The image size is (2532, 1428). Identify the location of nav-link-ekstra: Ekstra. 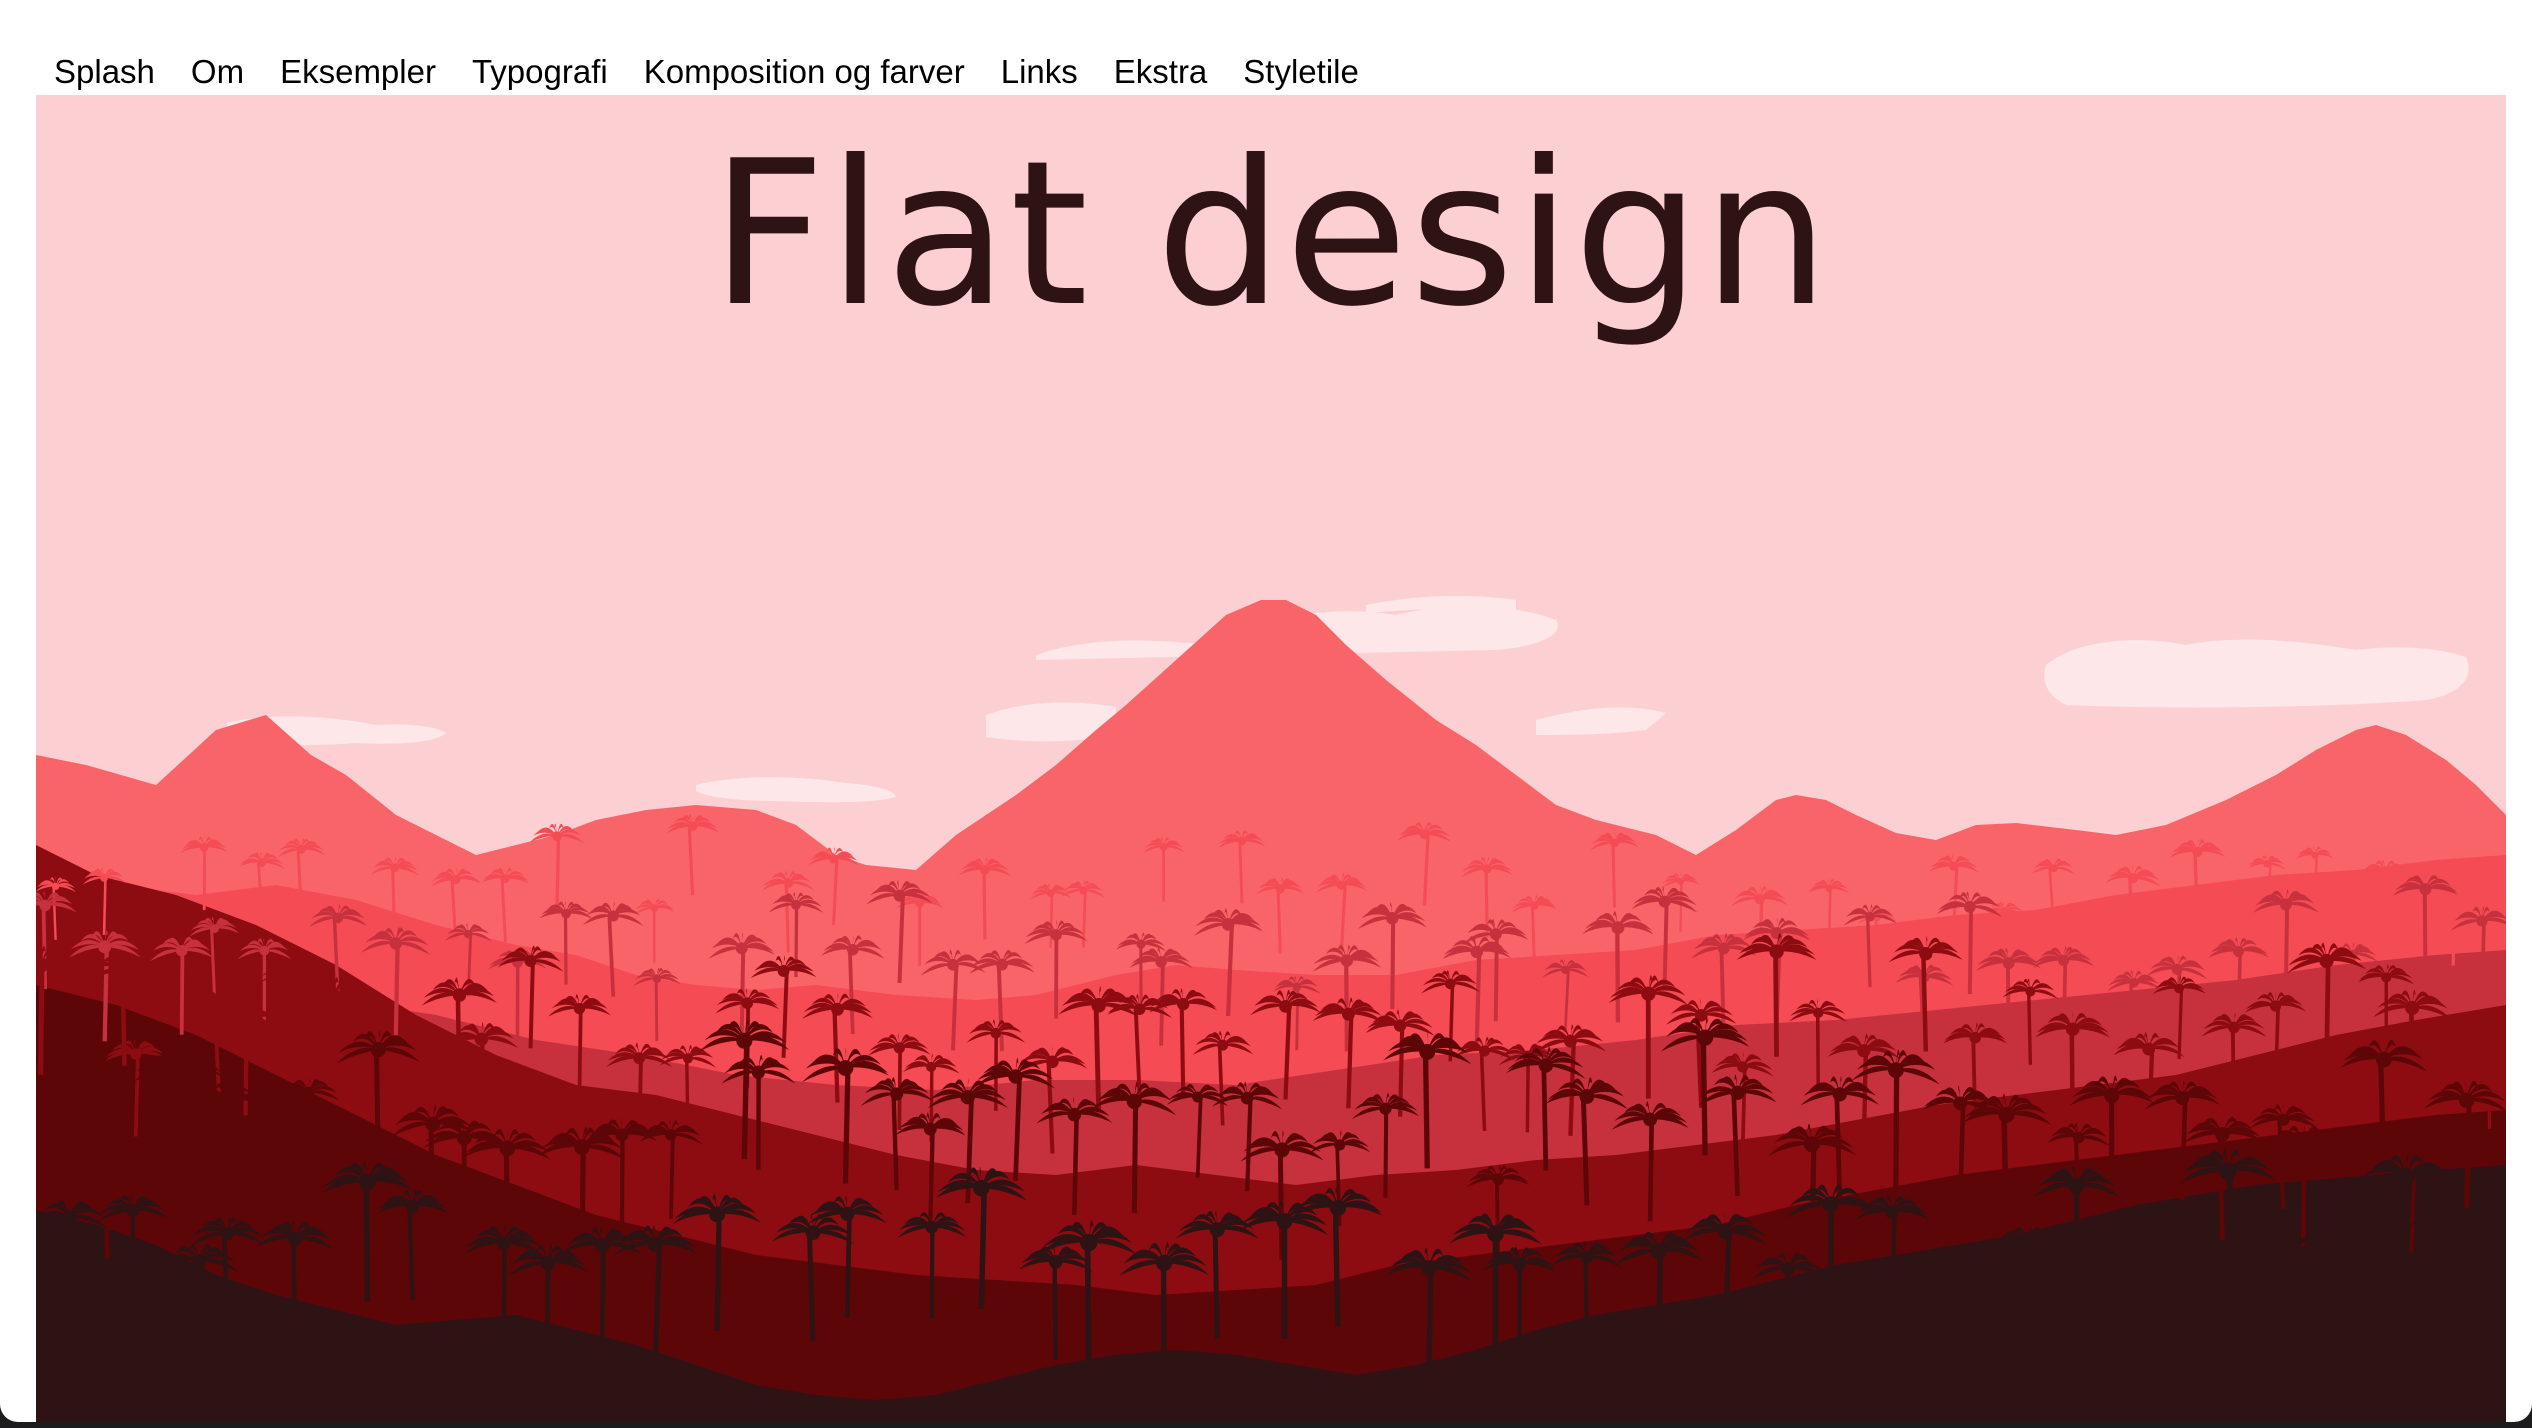
(1161, 72).